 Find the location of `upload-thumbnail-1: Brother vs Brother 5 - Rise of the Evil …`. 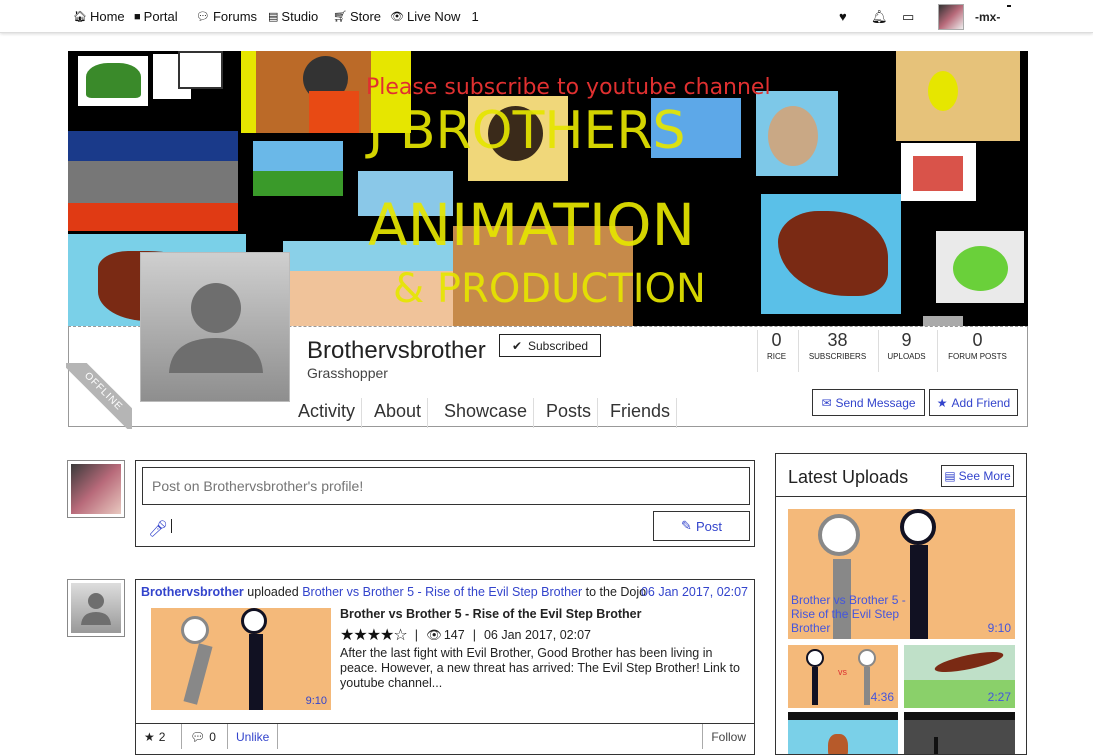

upload-thumbnail-1: Brother vs Brother 5 - Rise of the Evil … is located at coordinates (901, 574).